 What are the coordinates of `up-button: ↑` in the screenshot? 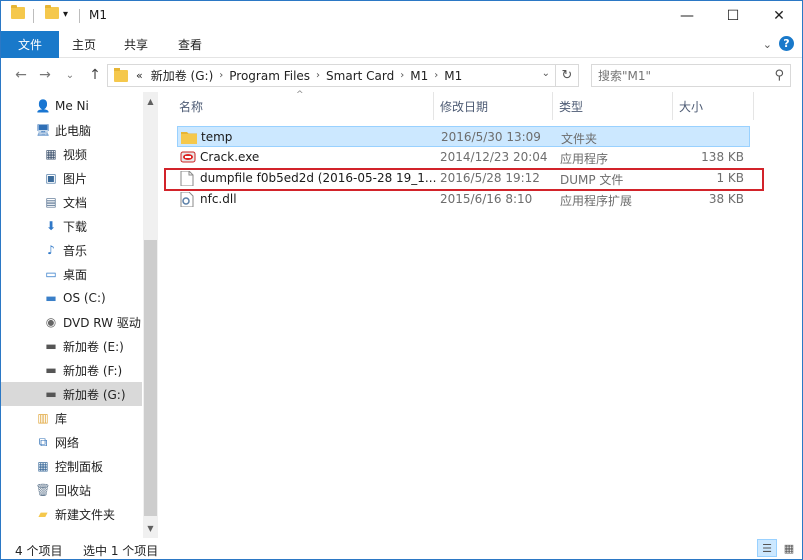 It's located at (95, 75).